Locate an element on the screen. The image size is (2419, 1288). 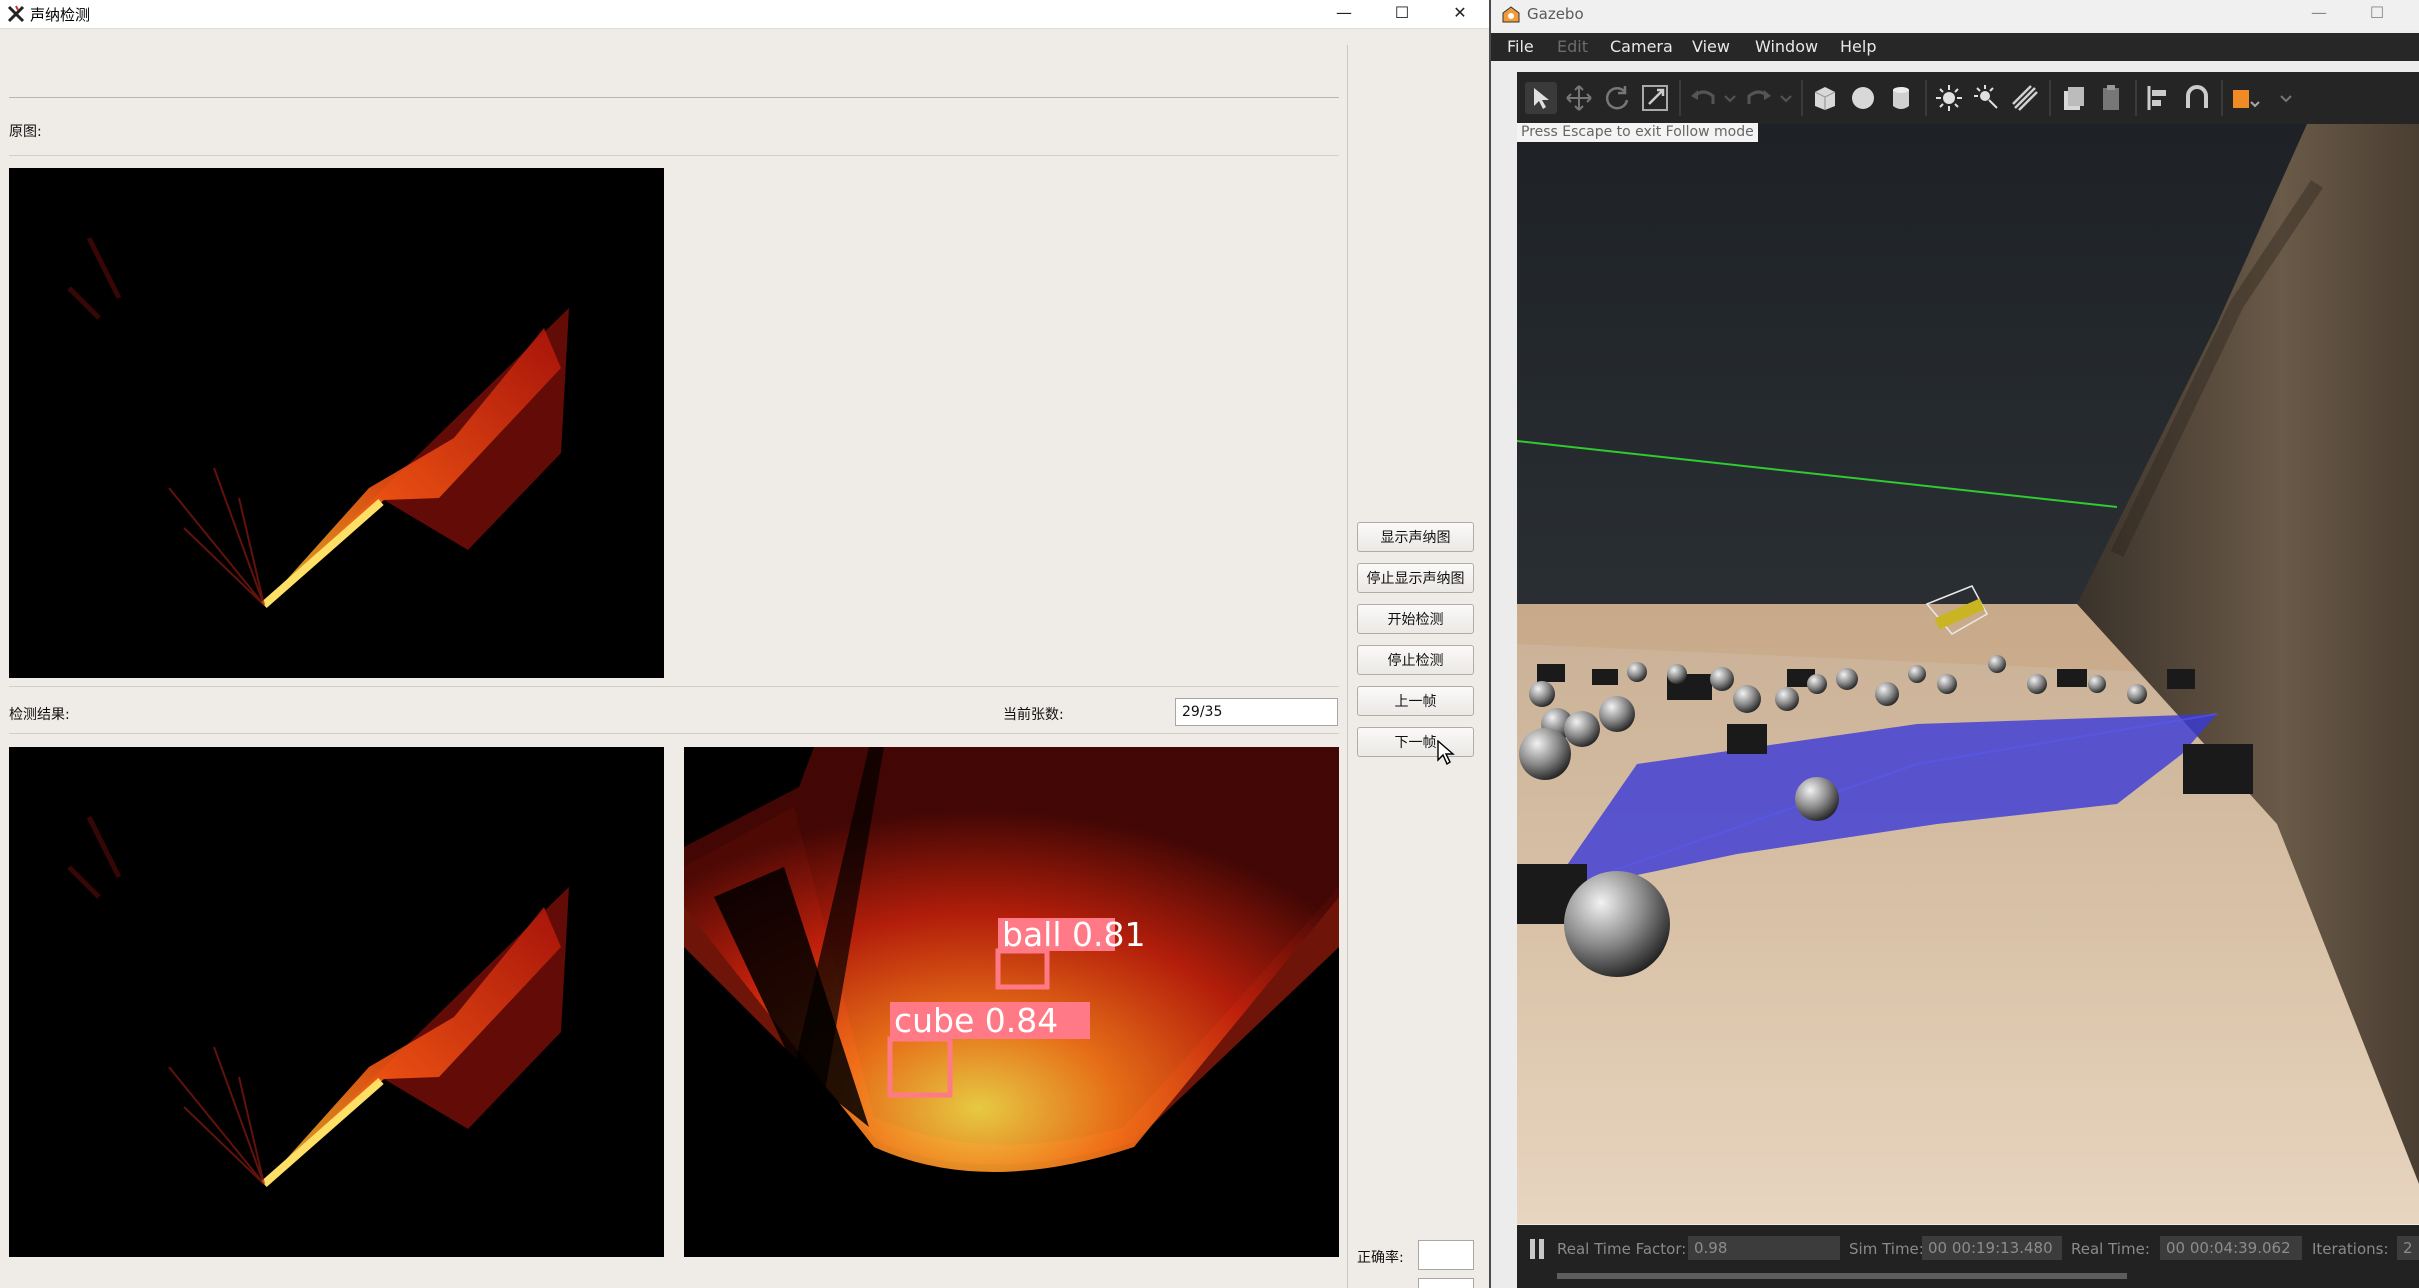
undo-icon is located at coordinates (1703, 98).